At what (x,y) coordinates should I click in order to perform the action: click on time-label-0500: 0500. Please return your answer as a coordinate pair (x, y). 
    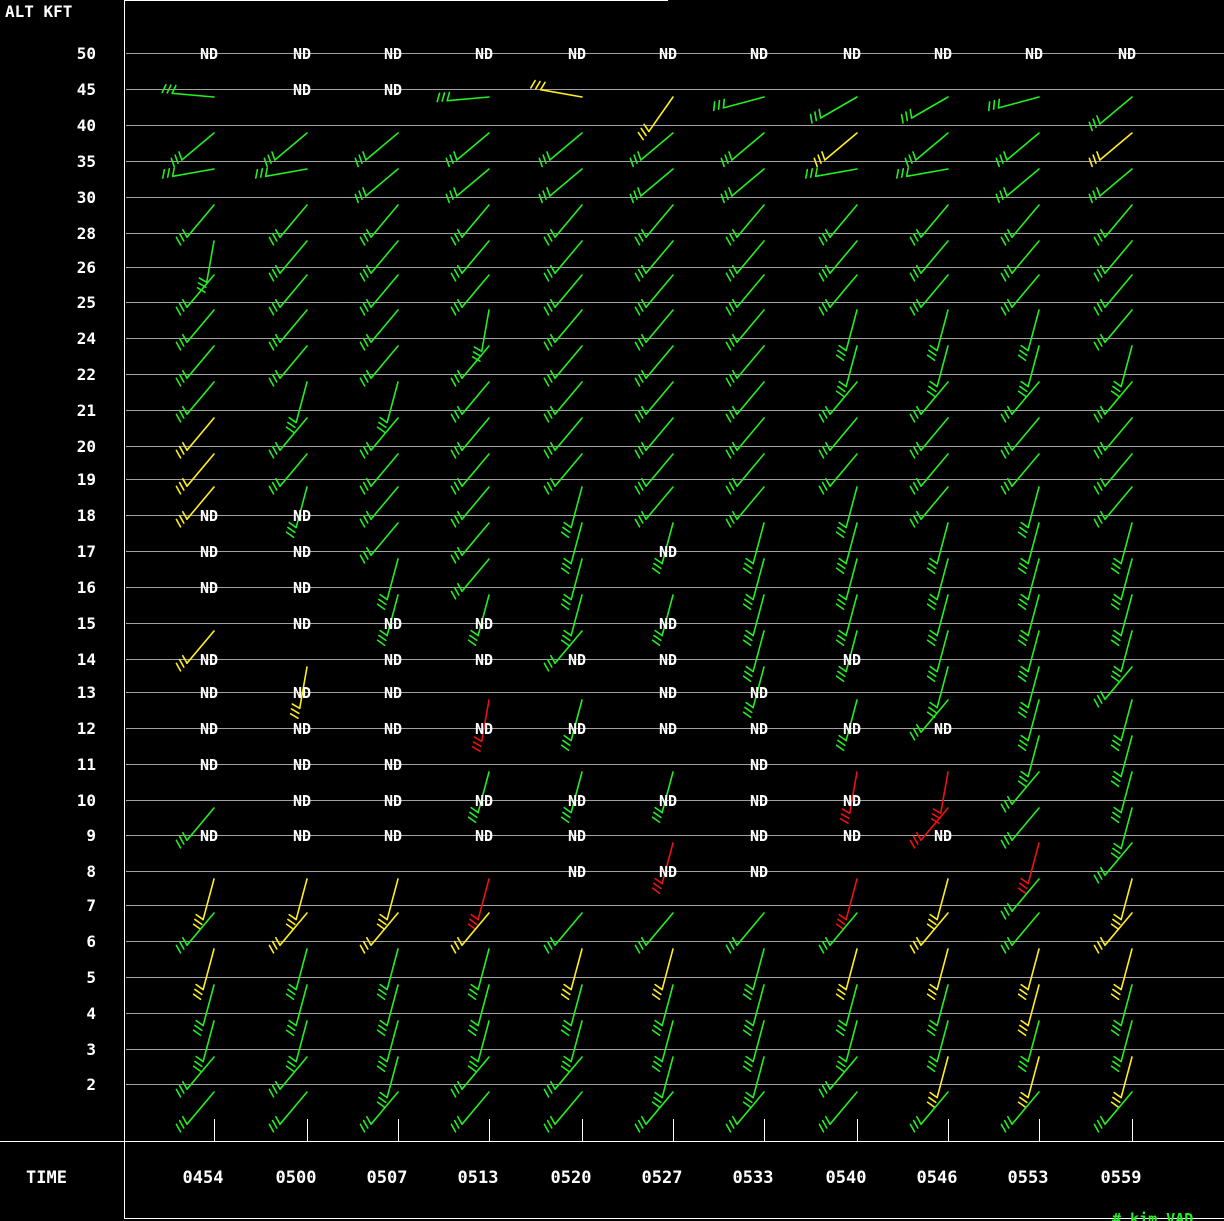
    Looking at the image, I should click on (296, 1178).